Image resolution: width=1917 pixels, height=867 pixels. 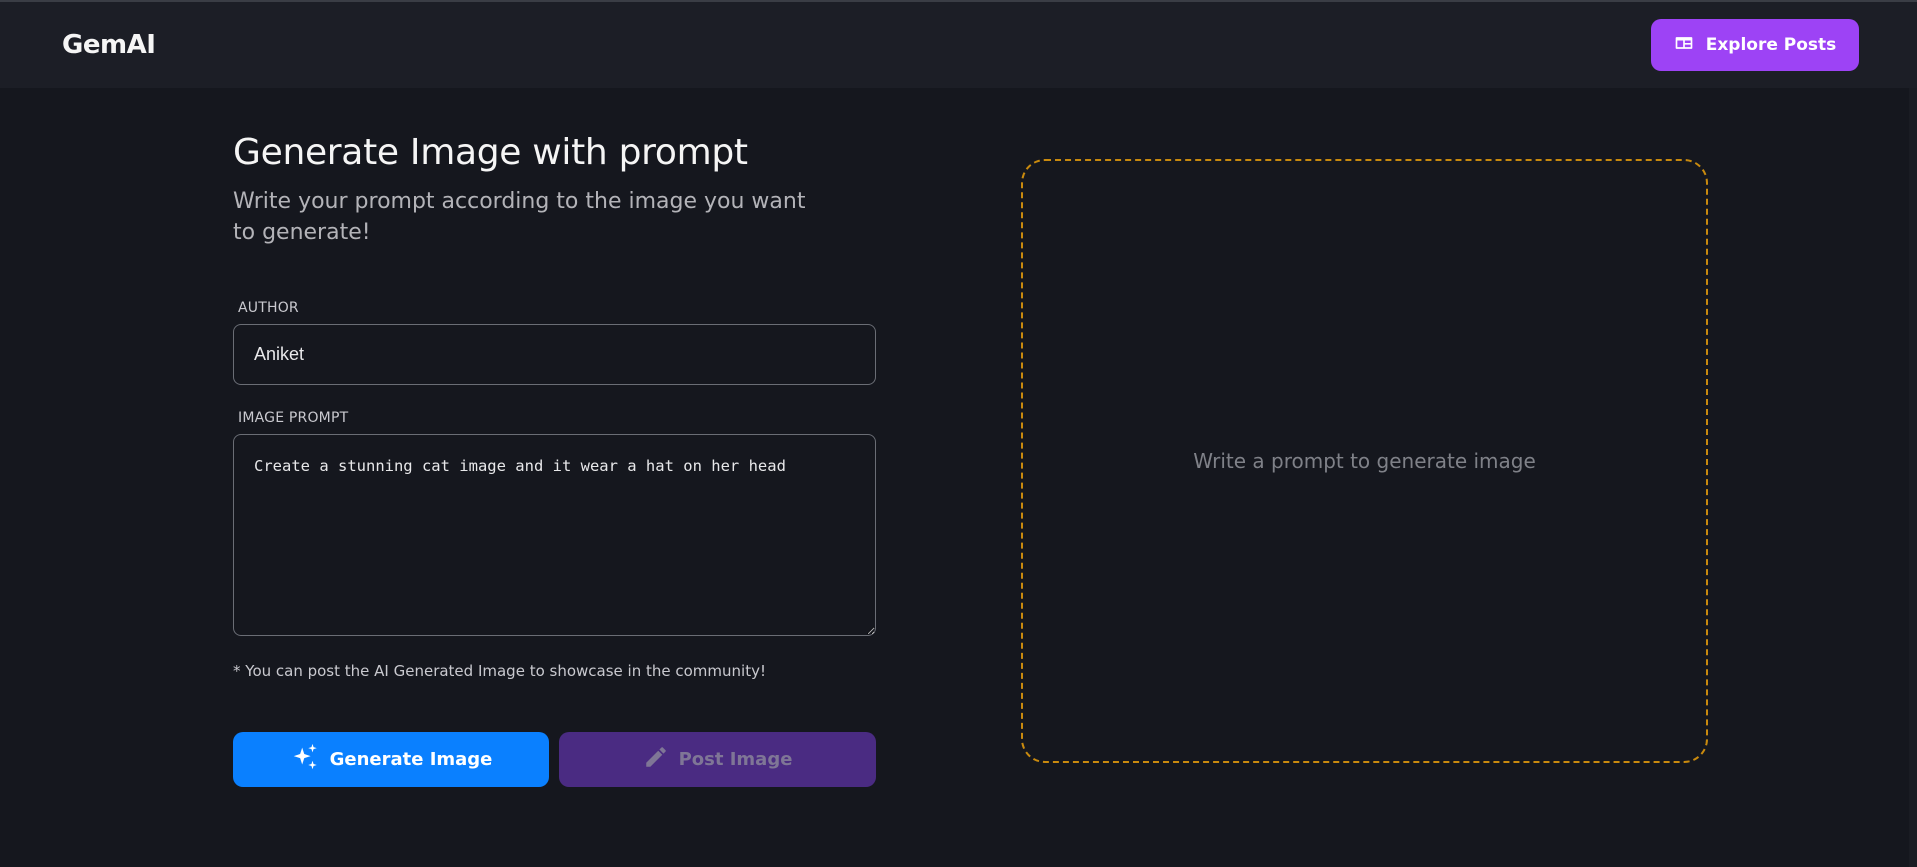 What do you see at coordinates (490, 152) in the screenshot?
I see `page-title: Generate Image with prompt` at bounding box center [490, 152].